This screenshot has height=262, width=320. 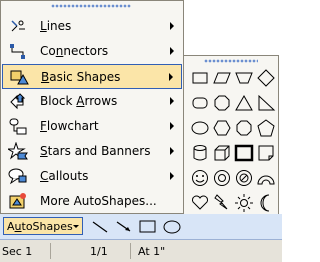 I want to click on menu-item-lines: Lines, so click(x=92, y=26).